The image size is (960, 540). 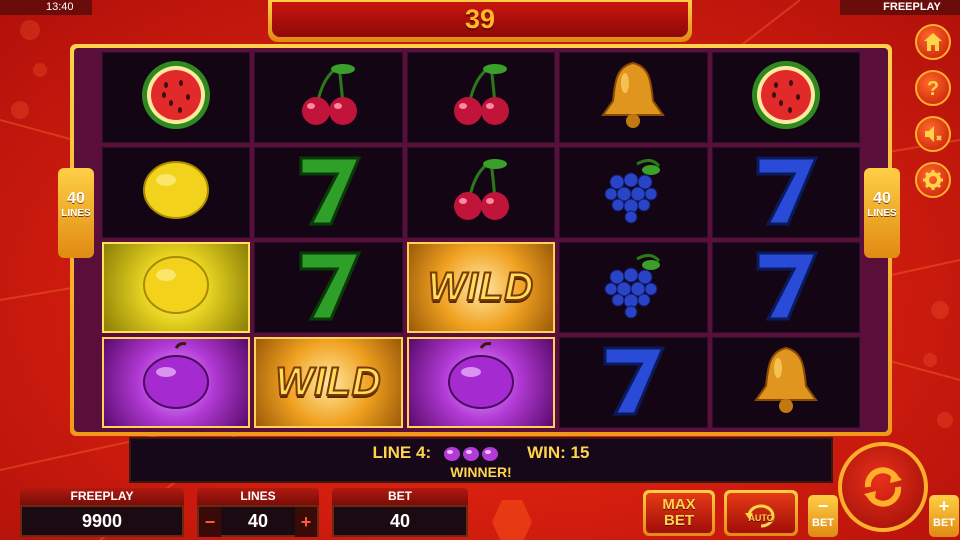 I want to click on lines-badge-right: 40 LINES, so click(x=882, y=213).